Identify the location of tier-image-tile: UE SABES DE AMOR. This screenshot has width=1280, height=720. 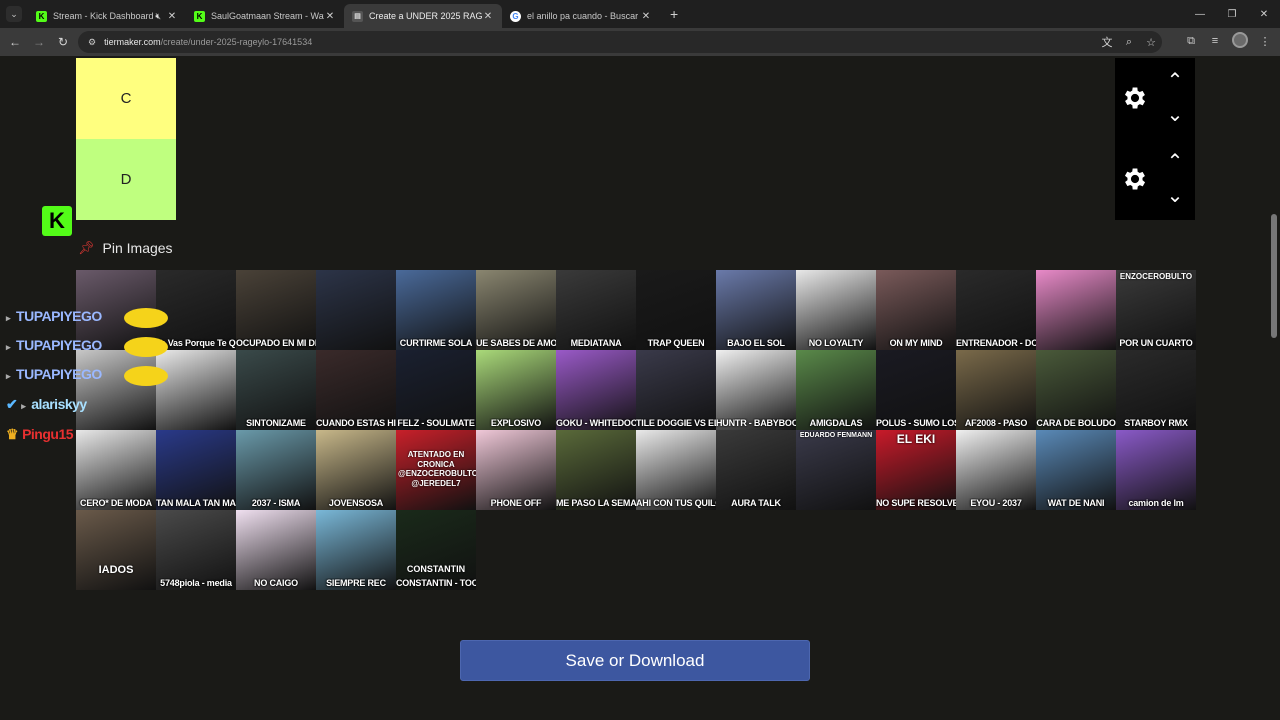
(516, 310).